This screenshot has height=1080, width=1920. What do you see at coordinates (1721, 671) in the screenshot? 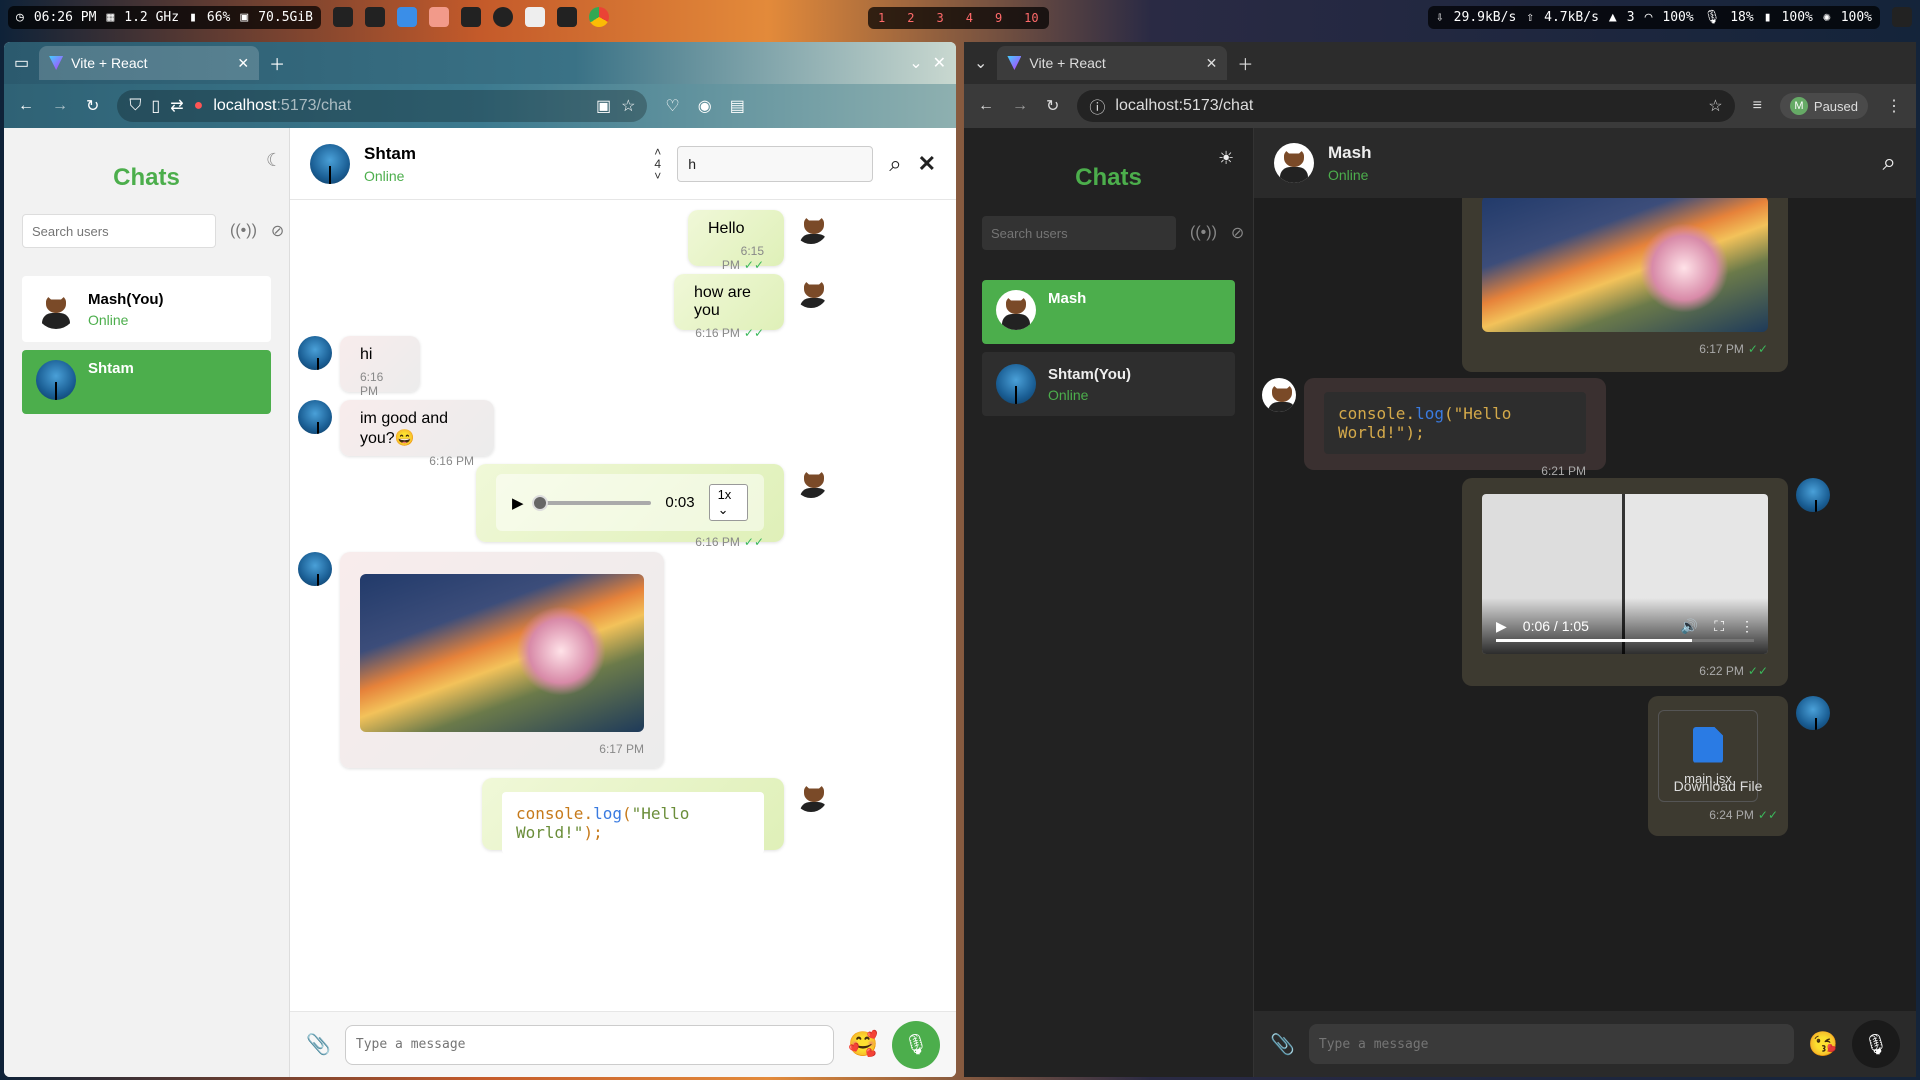
I see `message-time: 6:22 PM` at bounding box center [1721, 671].